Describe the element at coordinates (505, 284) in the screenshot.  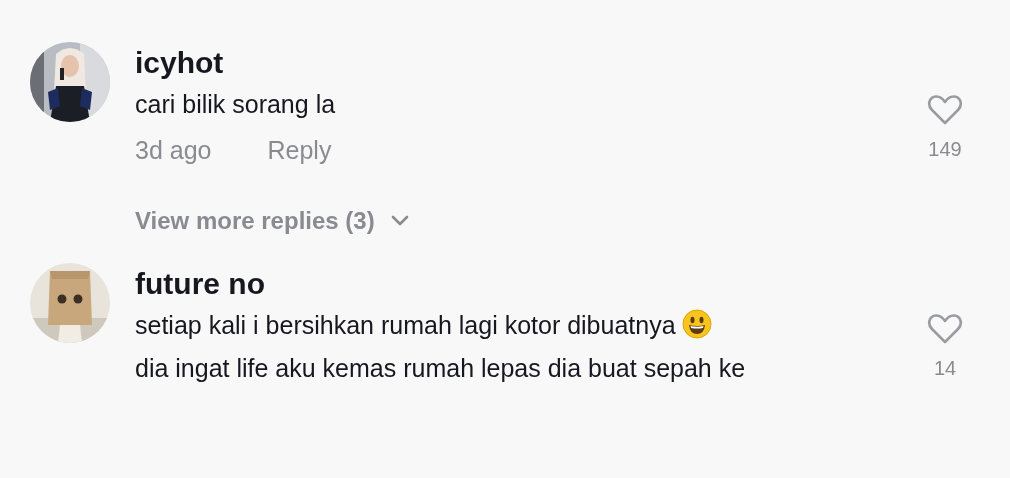
I see `username: future no` at that location.